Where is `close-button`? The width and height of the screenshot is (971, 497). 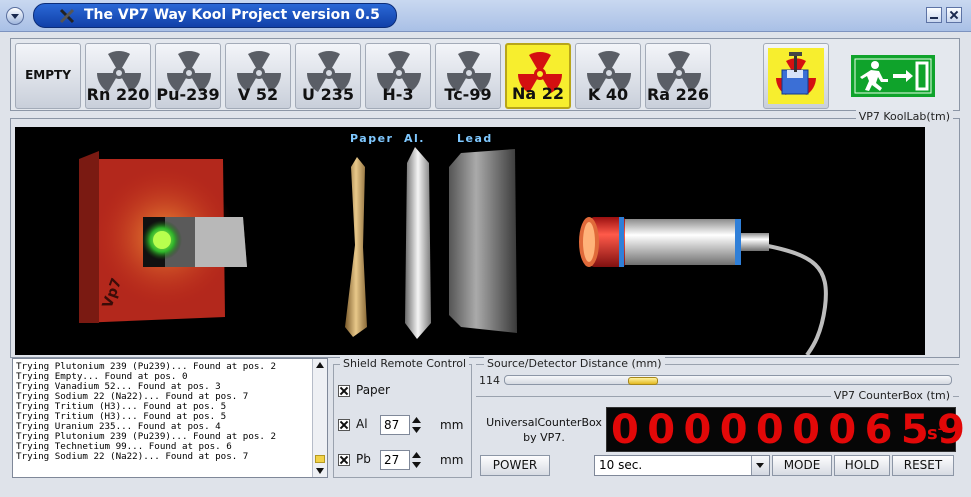 close-button is located at coordinates (954, 15).